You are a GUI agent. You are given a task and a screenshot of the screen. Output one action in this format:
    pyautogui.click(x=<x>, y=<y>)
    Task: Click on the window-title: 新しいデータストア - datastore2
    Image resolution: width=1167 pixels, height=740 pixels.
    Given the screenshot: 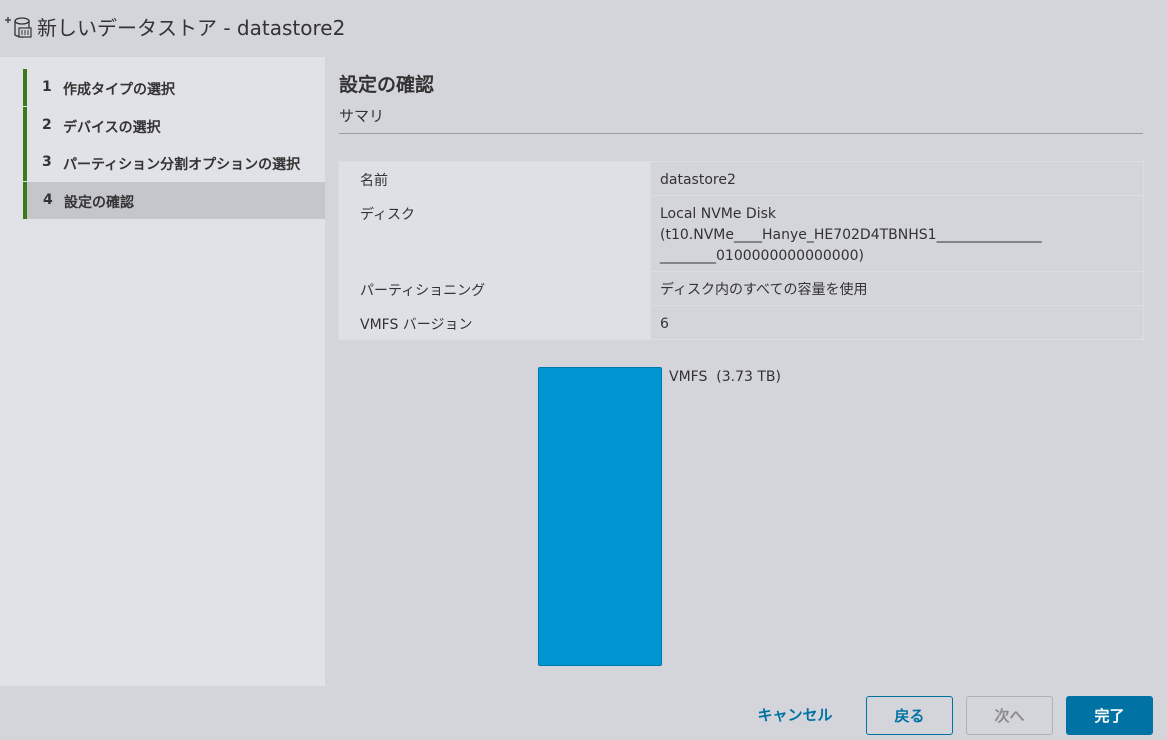 What is the action you would take?
    pyautogui.click(x=191, y=28)
    